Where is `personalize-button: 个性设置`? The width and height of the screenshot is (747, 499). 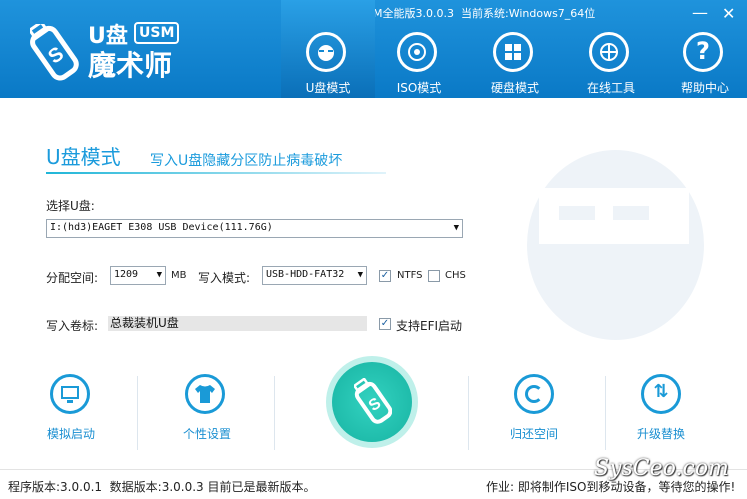
personalize-button: 个性设置 is located at coordinates (207, 409).